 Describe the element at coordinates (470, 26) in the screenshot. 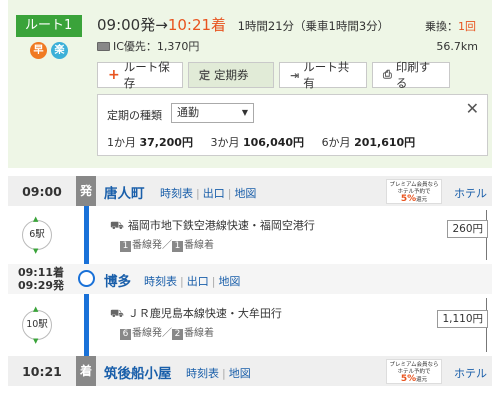

I see `transfer-unit: 回` at that location.